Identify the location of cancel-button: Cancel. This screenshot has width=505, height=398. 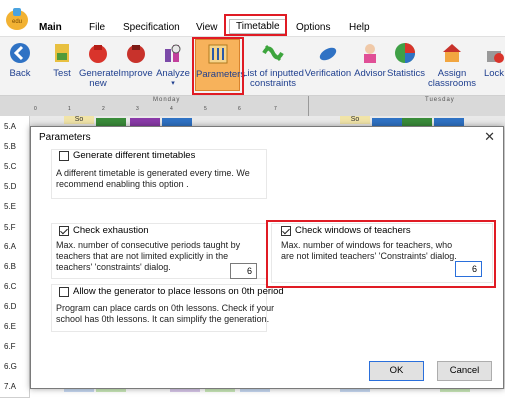
(464, 371).